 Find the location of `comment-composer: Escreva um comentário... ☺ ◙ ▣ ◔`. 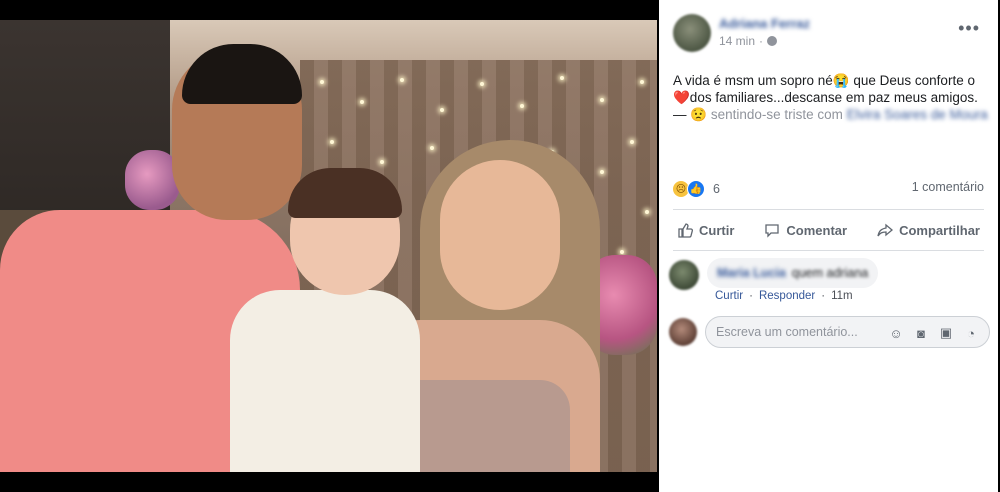

comment-composer: Escreva um comentário... ☺ ◙ ▣ ◔ is located at coordinates (829, 332).